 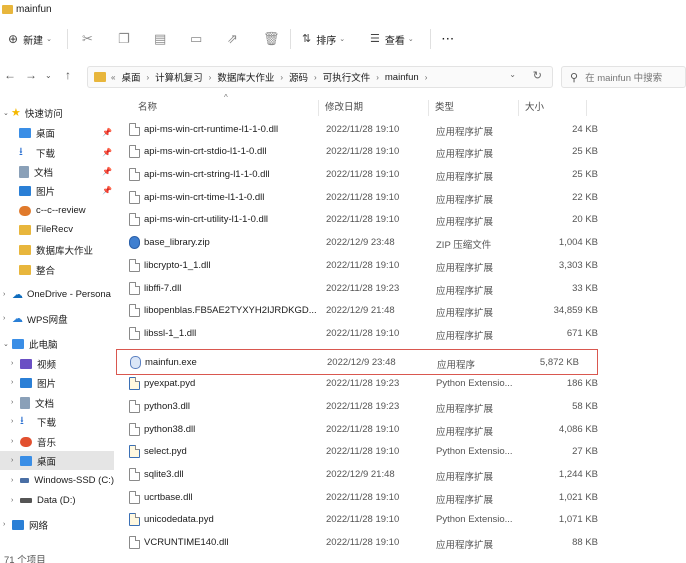 I want to click on column-size-header: 大小, so click(x=534, y=106).